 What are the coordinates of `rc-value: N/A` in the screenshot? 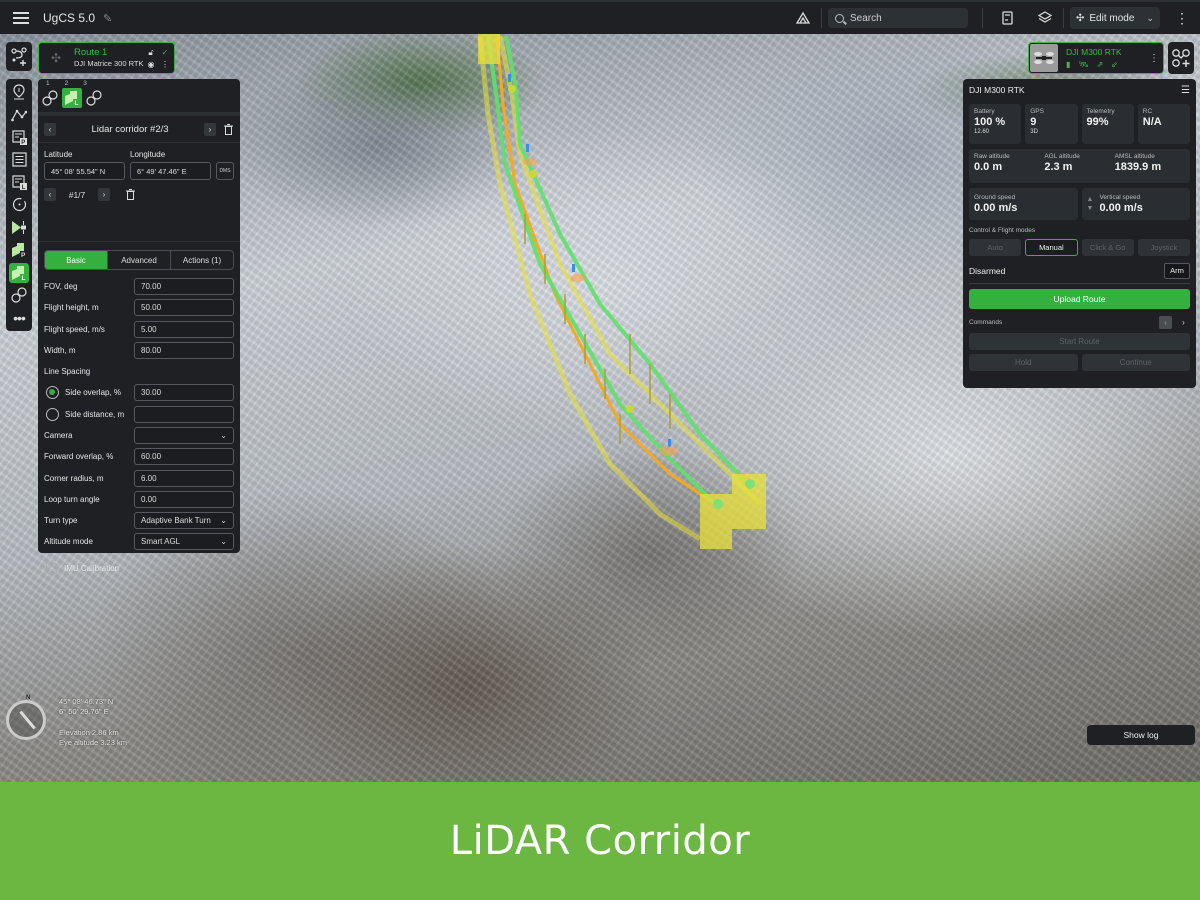 It's located at (1152, 122).